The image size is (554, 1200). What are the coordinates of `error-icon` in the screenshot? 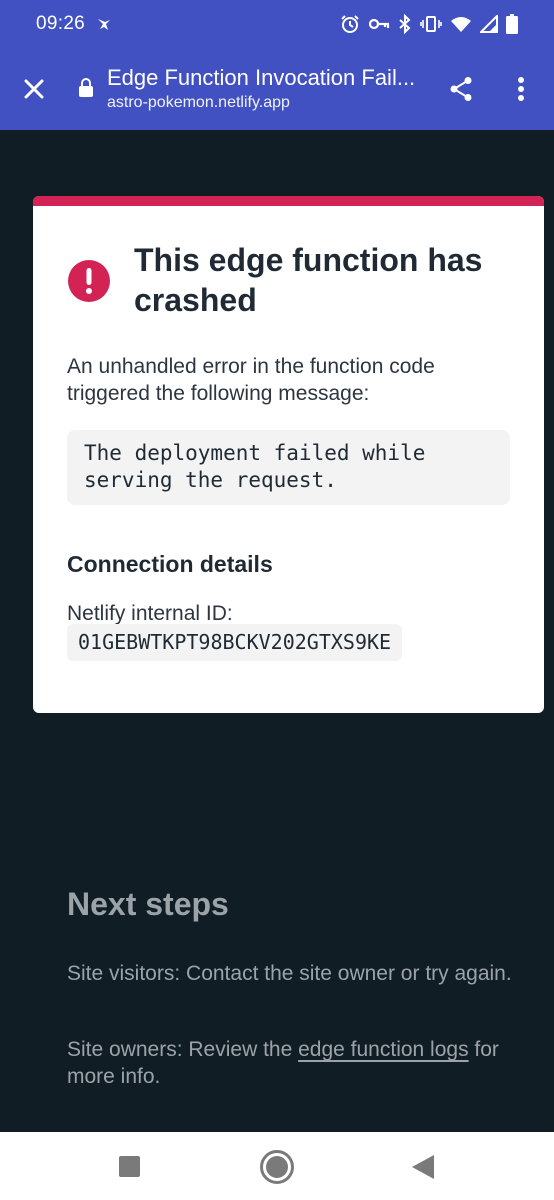 It's located at (89, 281).